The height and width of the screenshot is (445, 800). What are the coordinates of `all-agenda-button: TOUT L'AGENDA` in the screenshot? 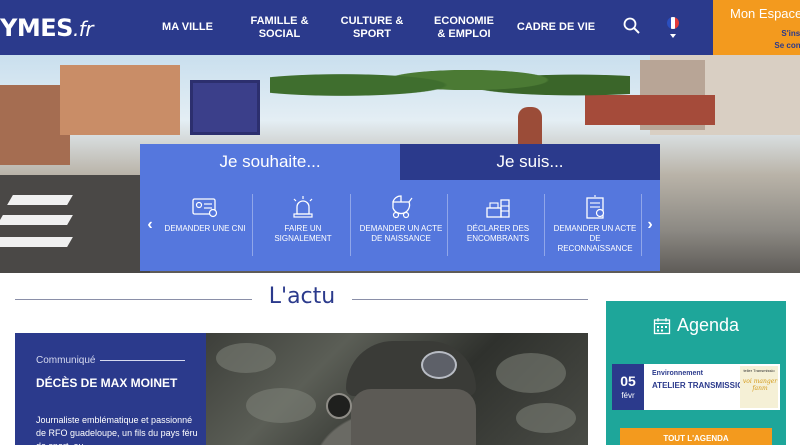 It's located at (696, 436).